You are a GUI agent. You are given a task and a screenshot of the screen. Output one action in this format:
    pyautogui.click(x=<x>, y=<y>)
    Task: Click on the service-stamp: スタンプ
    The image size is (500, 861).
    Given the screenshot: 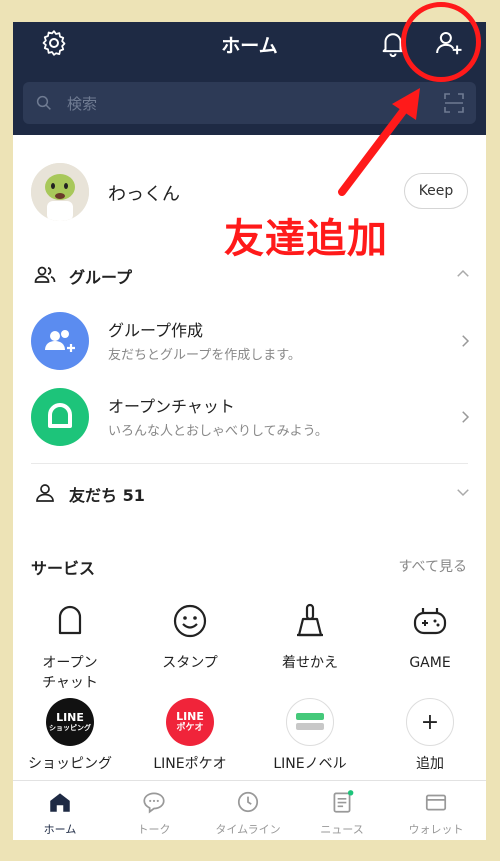 What is the action you would take?
    pyautogui.click(x=190, y=635)
    